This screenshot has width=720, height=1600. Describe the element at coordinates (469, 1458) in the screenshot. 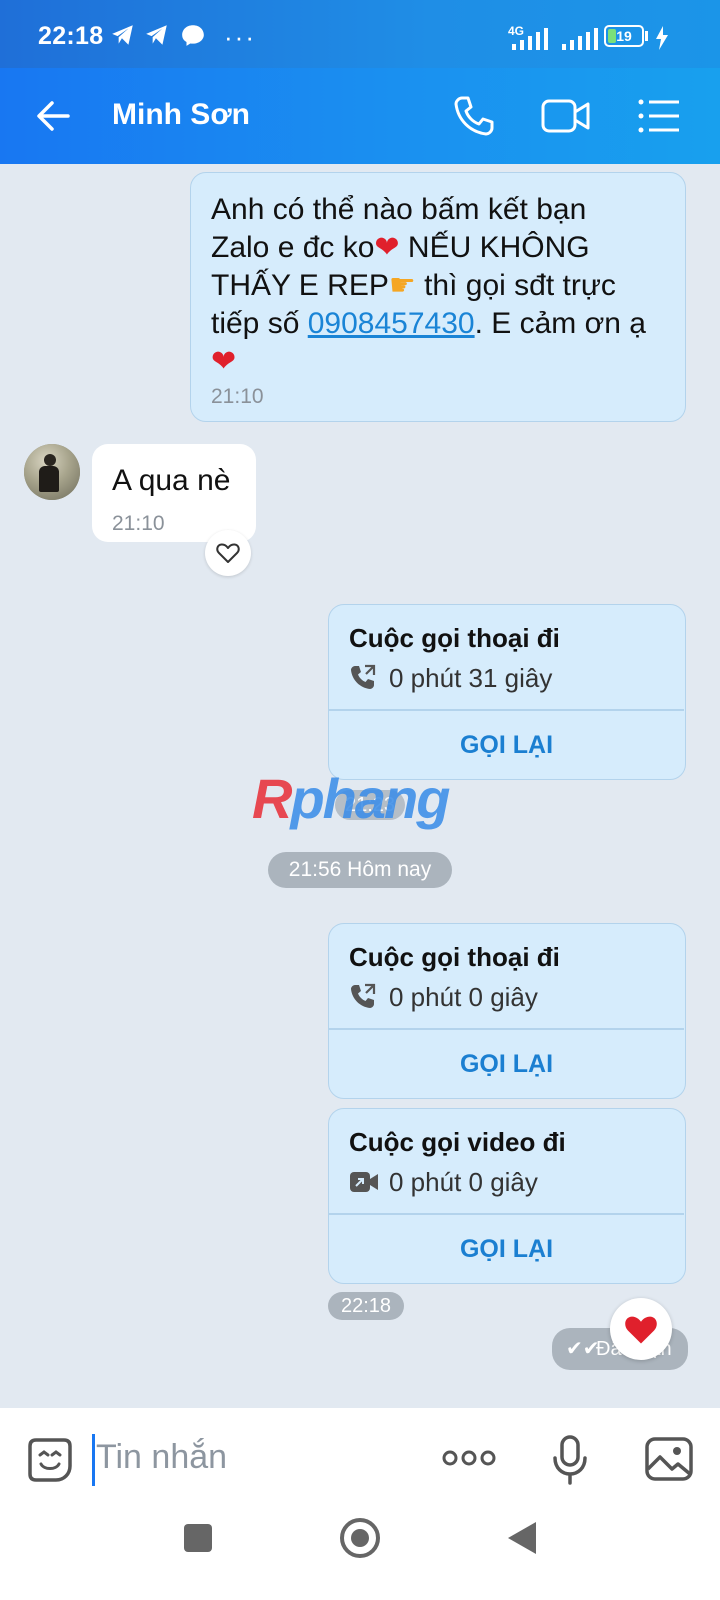

I see `more-options-icon` at that location.